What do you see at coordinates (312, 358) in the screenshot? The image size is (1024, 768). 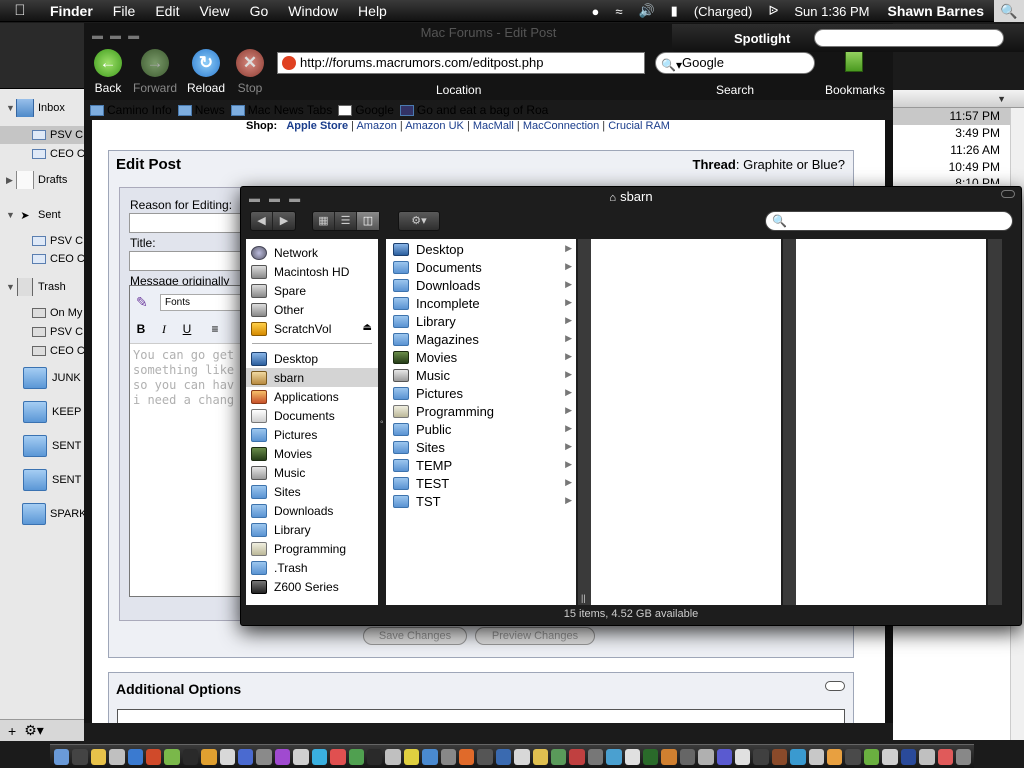 I see `finder-sidebar-item: Desktop` at bounding box center [312, 358].